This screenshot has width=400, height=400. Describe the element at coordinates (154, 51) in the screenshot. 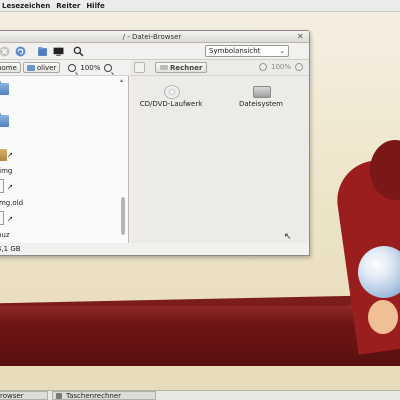

I see `toolbar: Symbolansicht ⌄` at that location.